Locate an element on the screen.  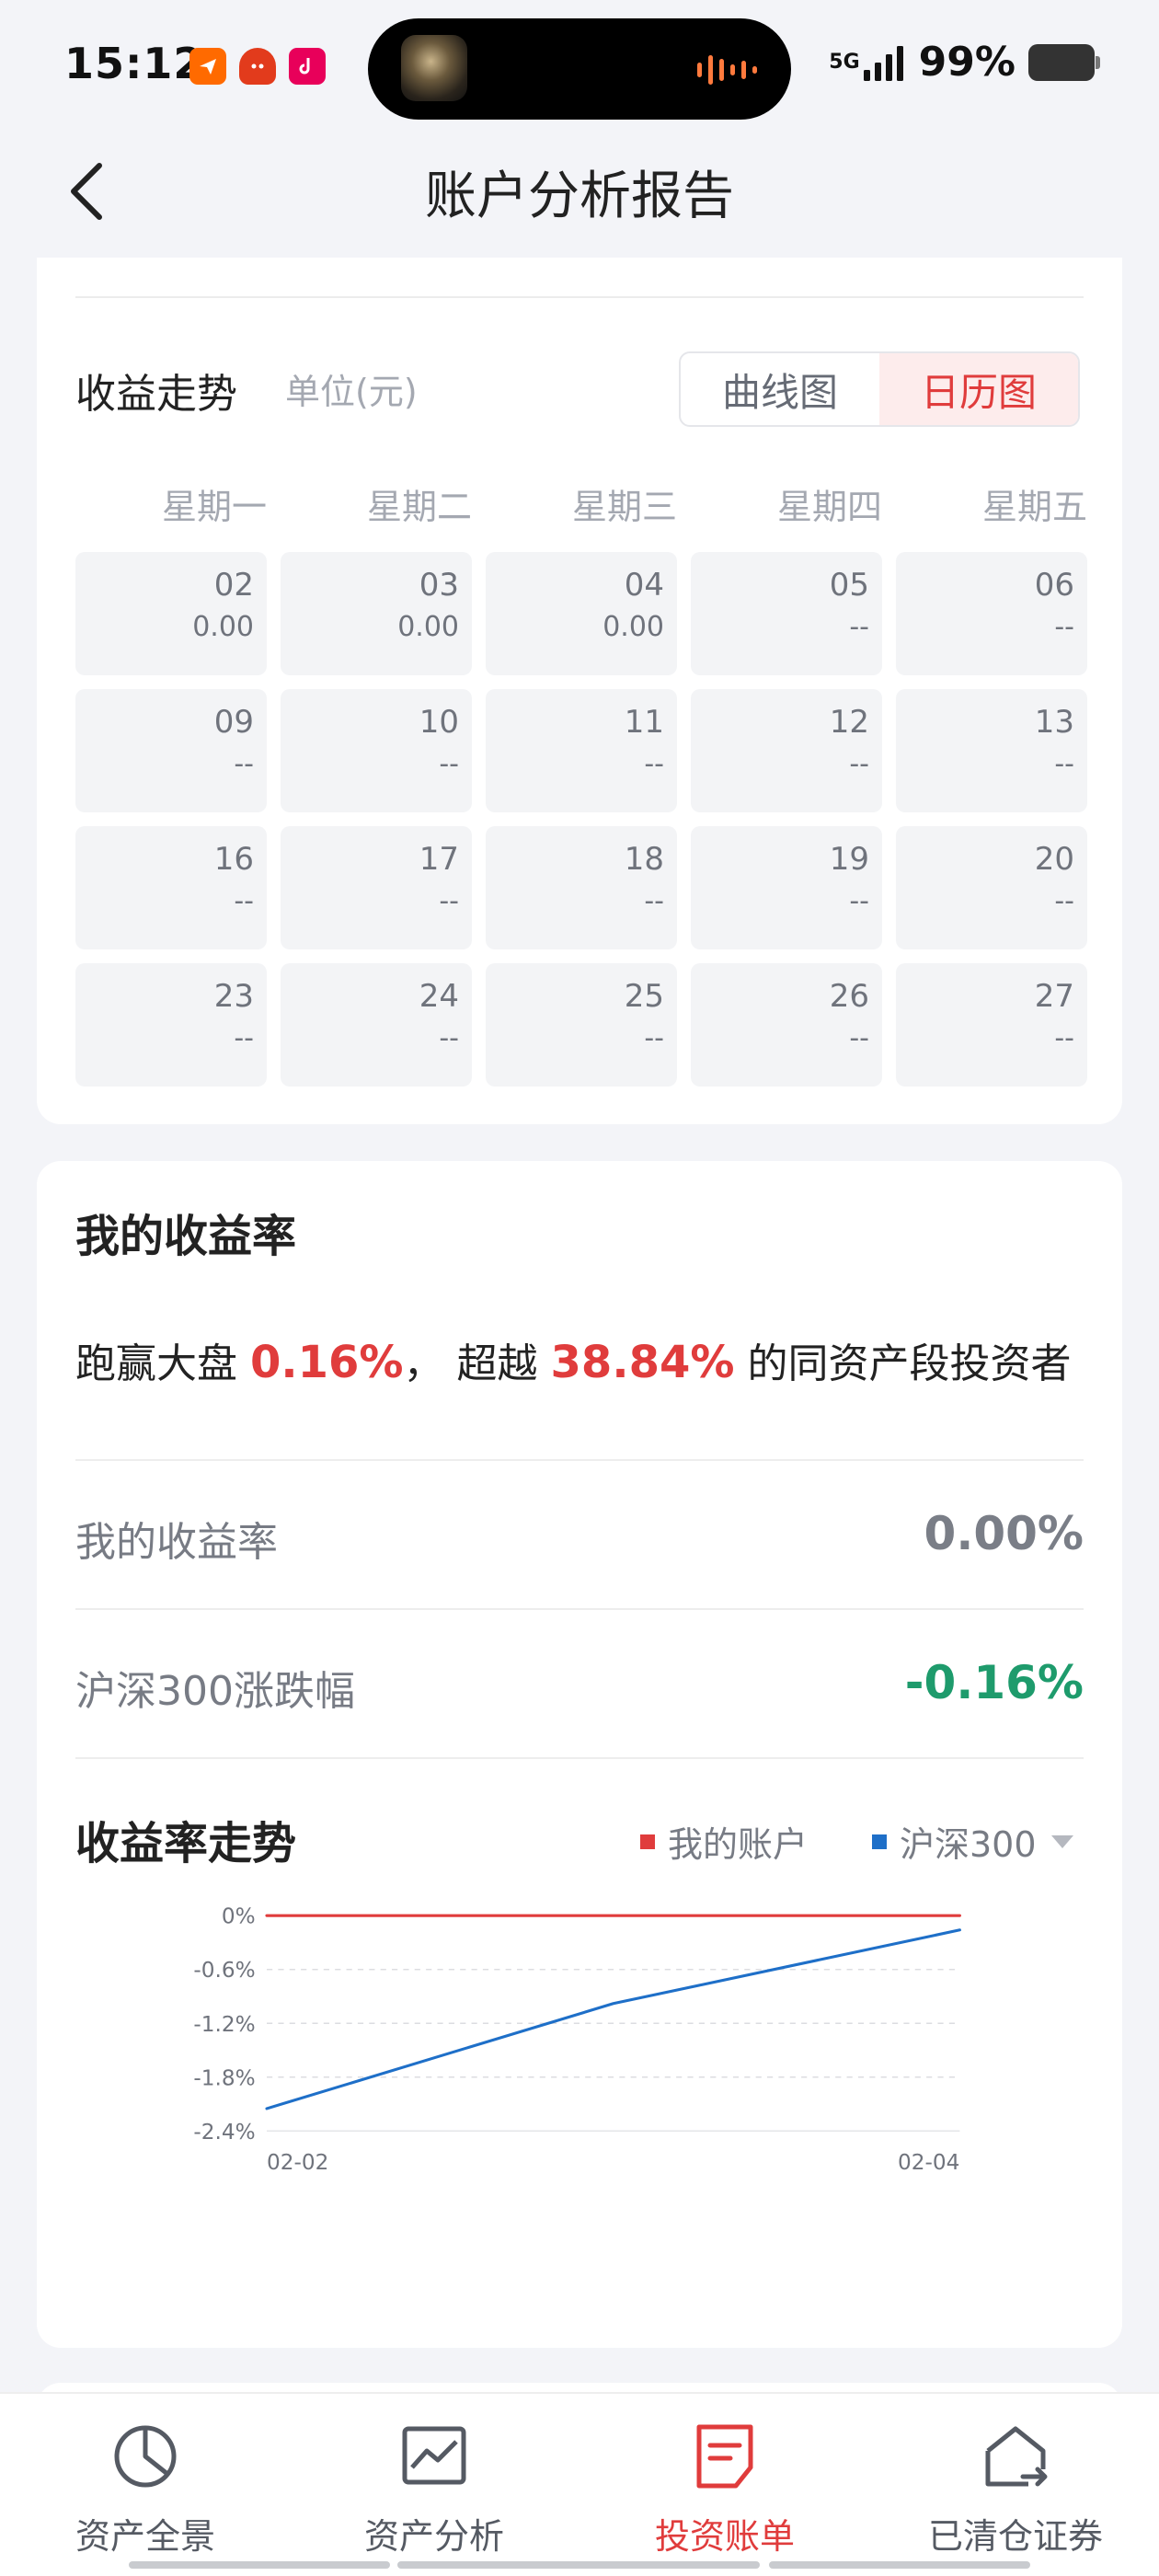
x-tick-label: 02-04 is located at coordinates (928, 2162).